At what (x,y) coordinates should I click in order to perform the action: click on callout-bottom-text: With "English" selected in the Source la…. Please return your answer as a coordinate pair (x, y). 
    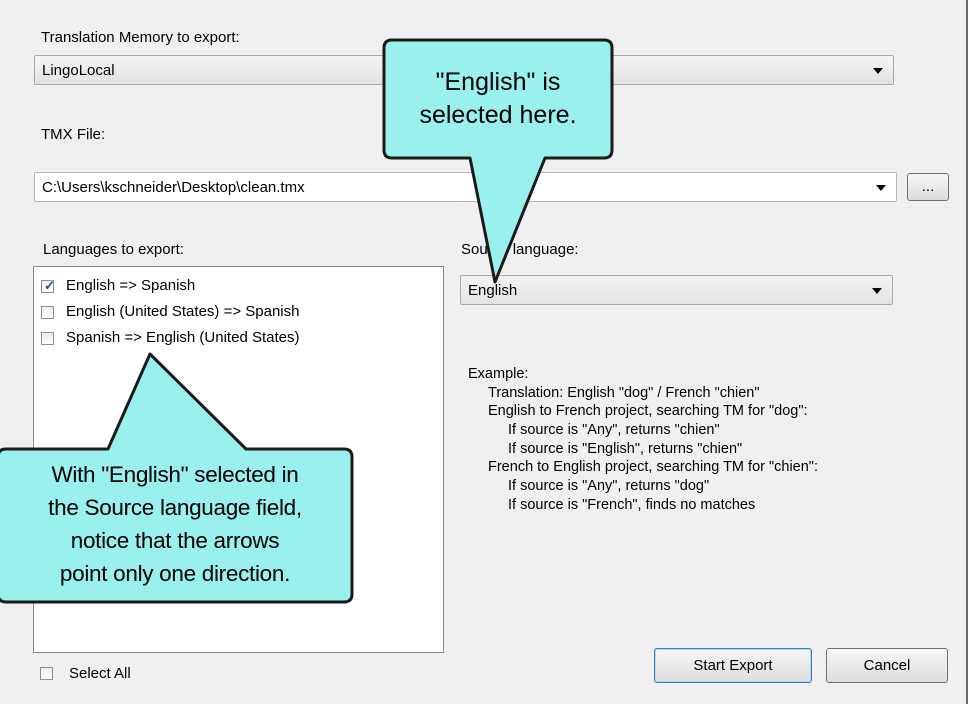
    Looking at the image, I should click on (175, 524).